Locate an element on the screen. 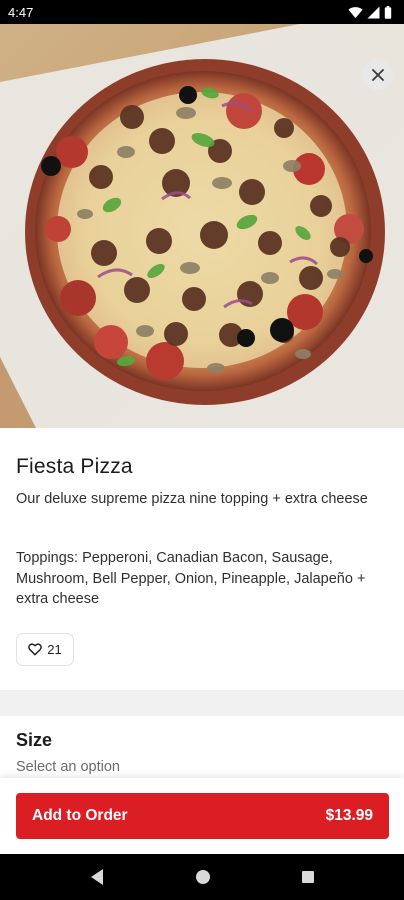  home-circle-icon is located at coordinates (203, 877).